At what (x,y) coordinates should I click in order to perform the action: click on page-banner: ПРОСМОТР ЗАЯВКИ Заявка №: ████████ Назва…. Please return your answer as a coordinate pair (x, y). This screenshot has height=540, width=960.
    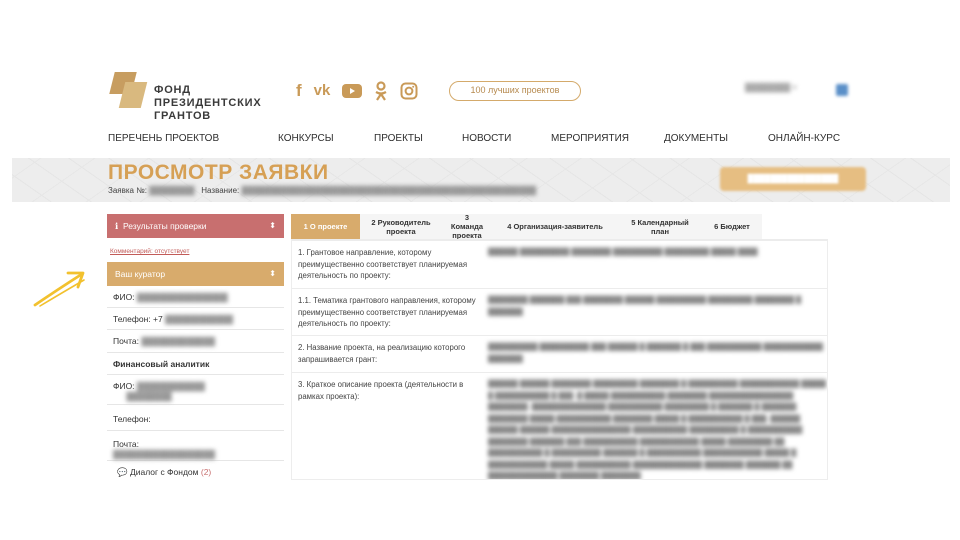
    Looking at the image, I should click on (481, 180).